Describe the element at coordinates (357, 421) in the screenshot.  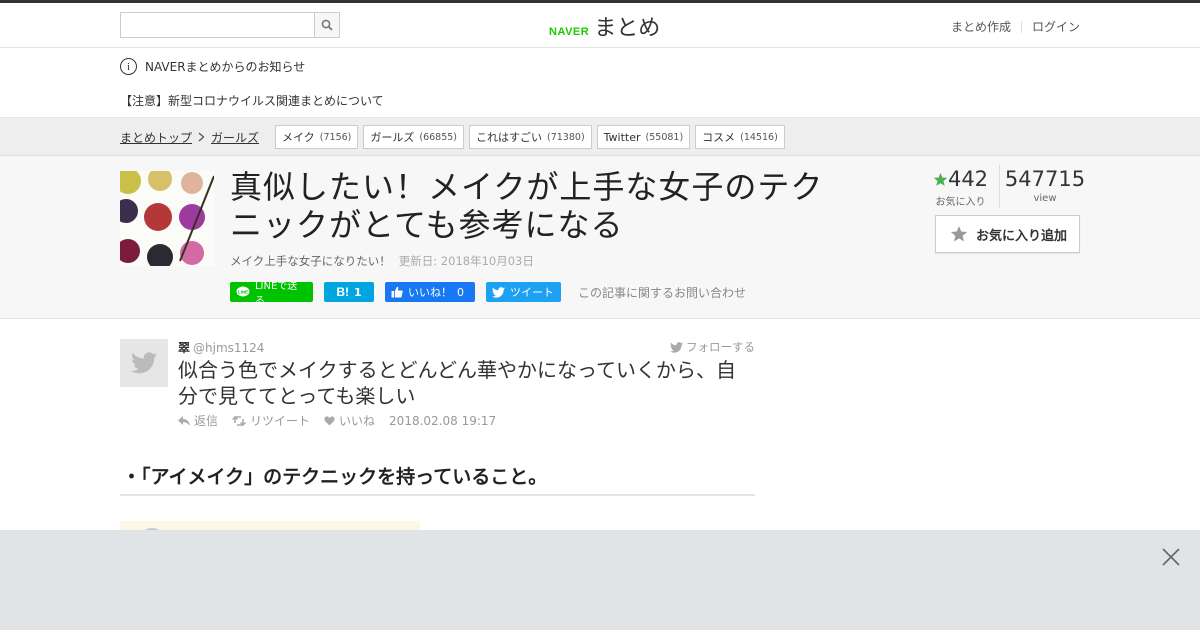
I see `like-label: いいね` at that location.